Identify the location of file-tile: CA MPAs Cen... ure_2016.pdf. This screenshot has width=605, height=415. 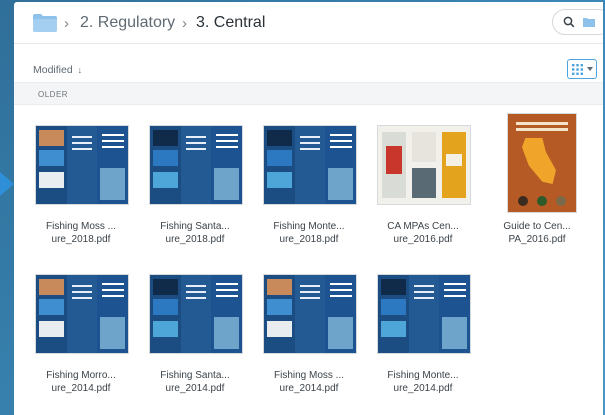
(423, 193).